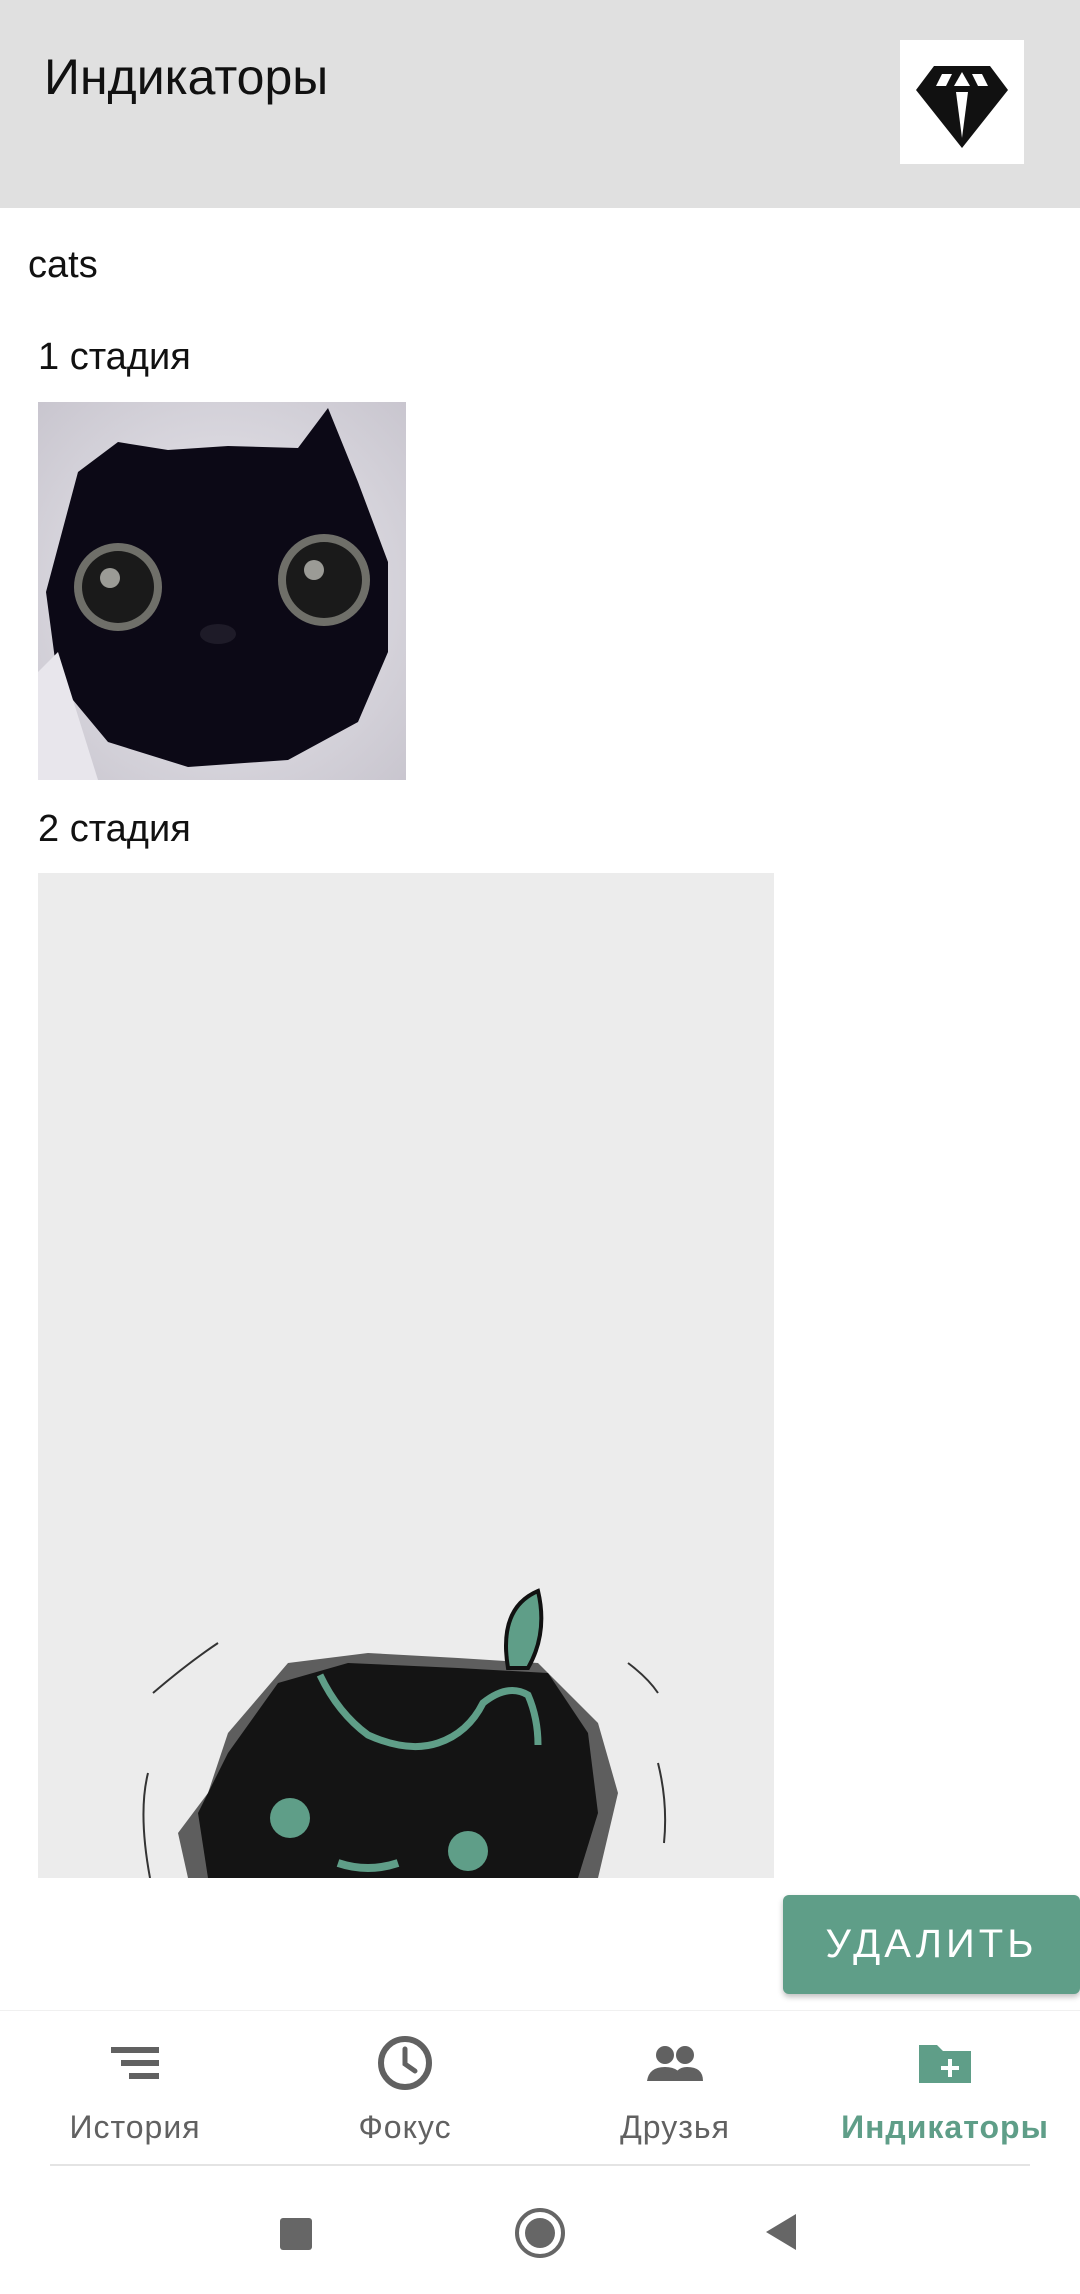 This screenshot has width=1080, height=2294. Describe the element at coordinates (540, 104) in the screenshot. I see `app-bar: Индикаторы` at that location.